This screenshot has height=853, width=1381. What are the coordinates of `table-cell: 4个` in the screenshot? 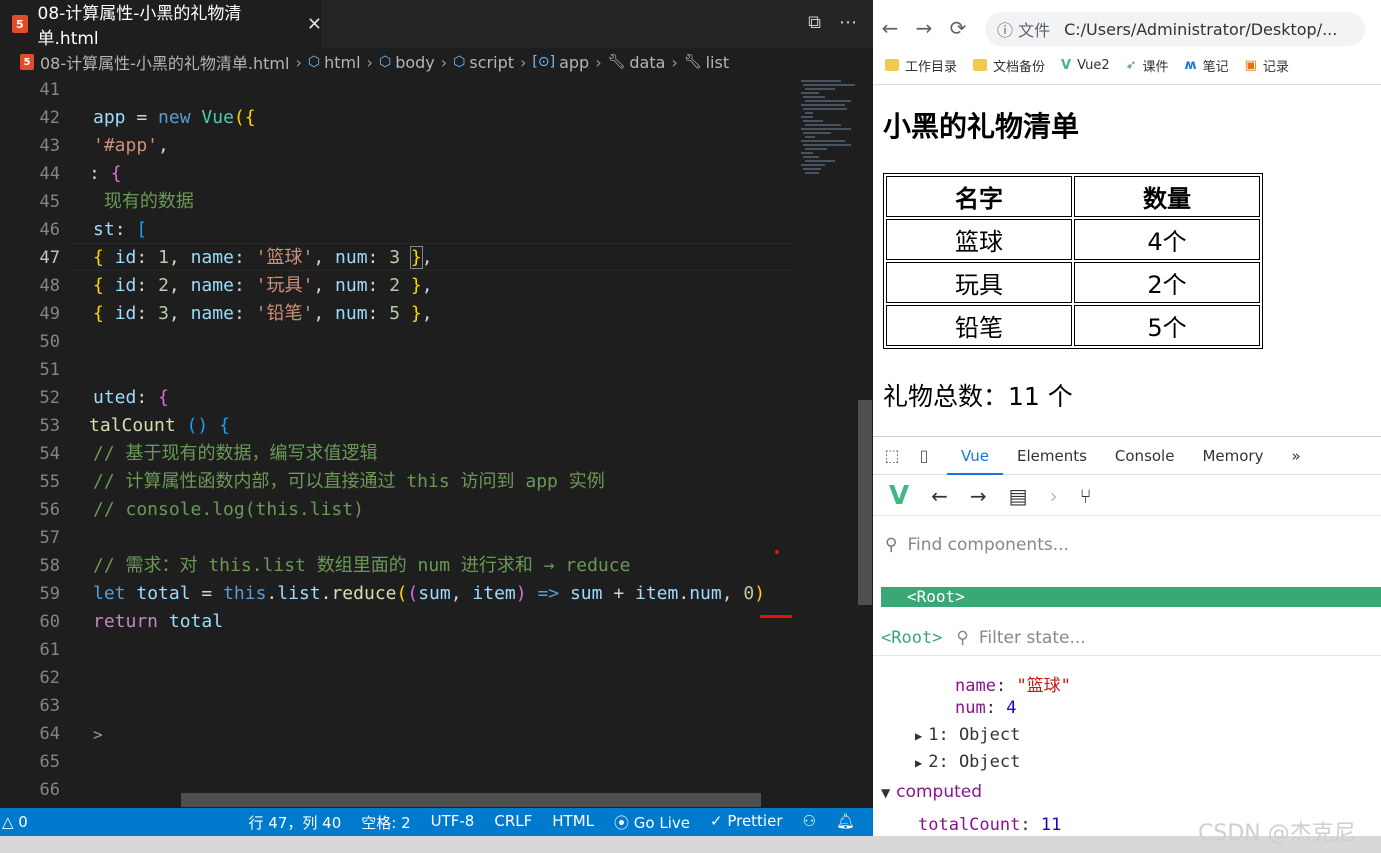 It's located at (1167, 239).